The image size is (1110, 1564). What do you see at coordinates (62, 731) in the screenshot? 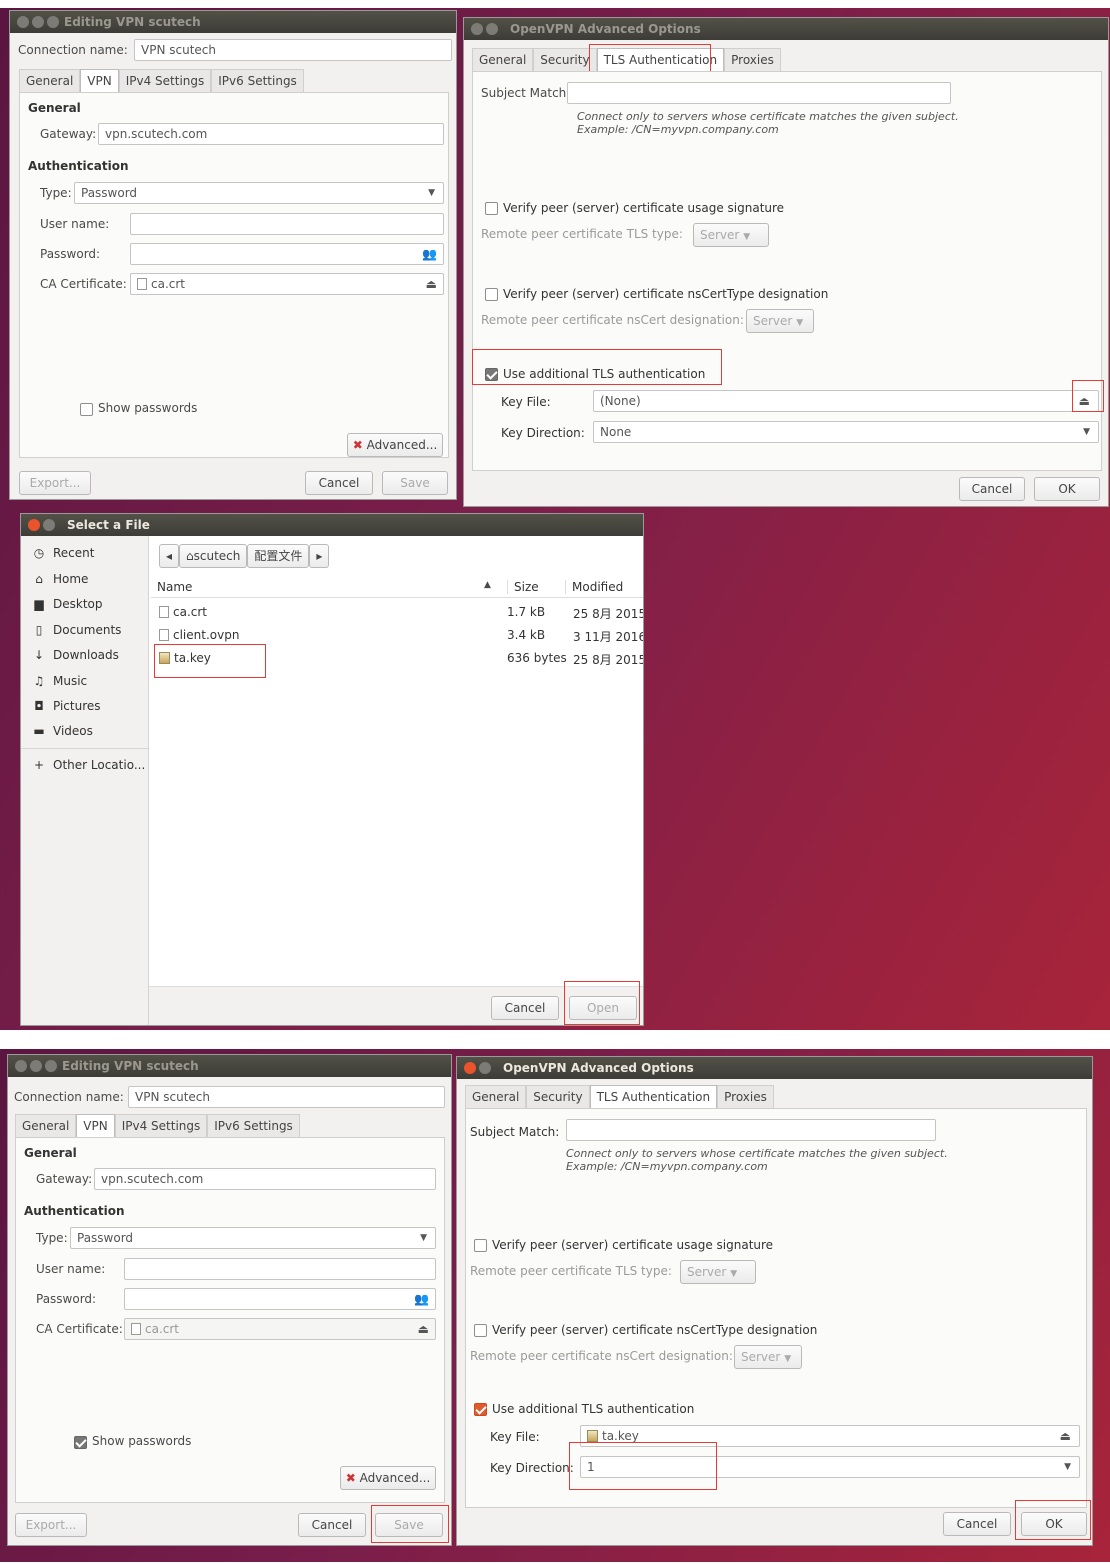
I see `sidebar-item-videos: ▬ Videos` at bounding box center [62, 731].